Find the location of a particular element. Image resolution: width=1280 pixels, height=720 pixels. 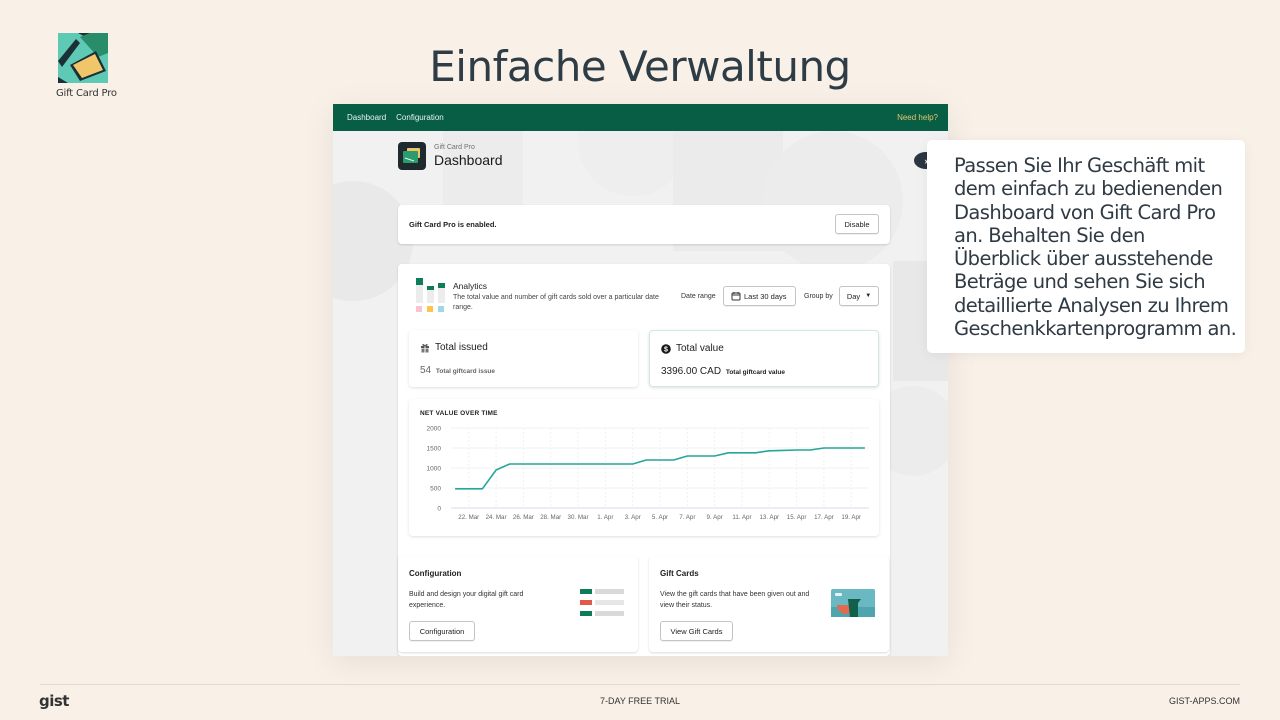

gift-icon is located at coordinates (425, 348).